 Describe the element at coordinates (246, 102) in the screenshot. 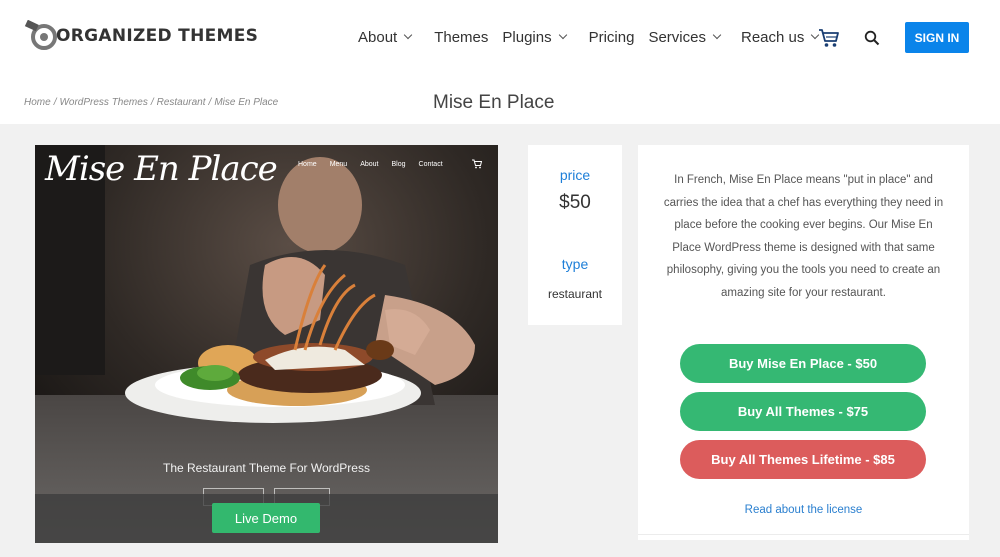

I see `breadcrumb-current: Mise En Place` at that location.